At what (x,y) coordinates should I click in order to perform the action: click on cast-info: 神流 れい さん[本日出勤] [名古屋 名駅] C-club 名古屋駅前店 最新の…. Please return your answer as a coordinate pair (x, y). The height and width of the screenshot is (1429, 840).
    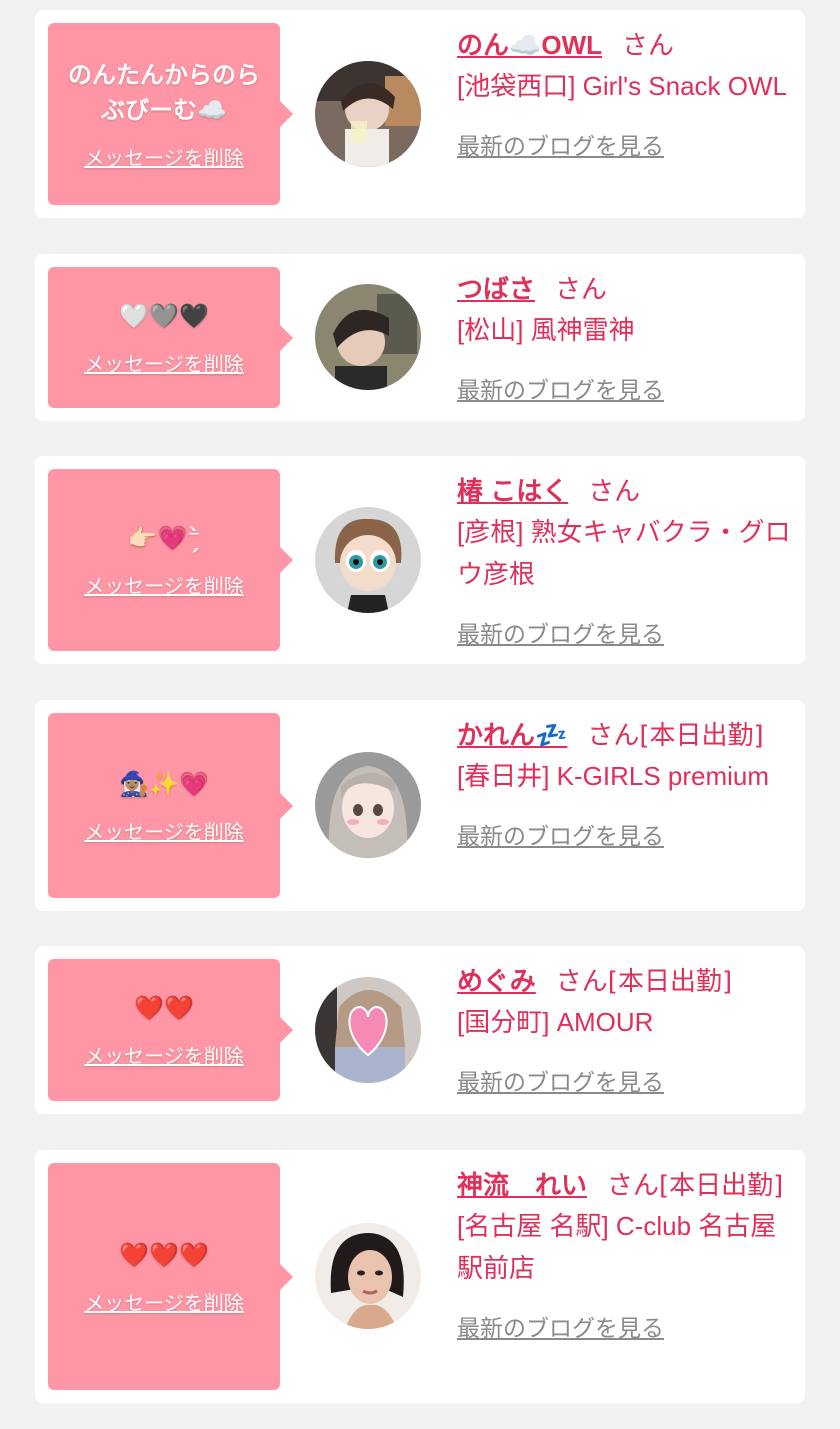
    Looking at the image, I should click on (627, 1254).